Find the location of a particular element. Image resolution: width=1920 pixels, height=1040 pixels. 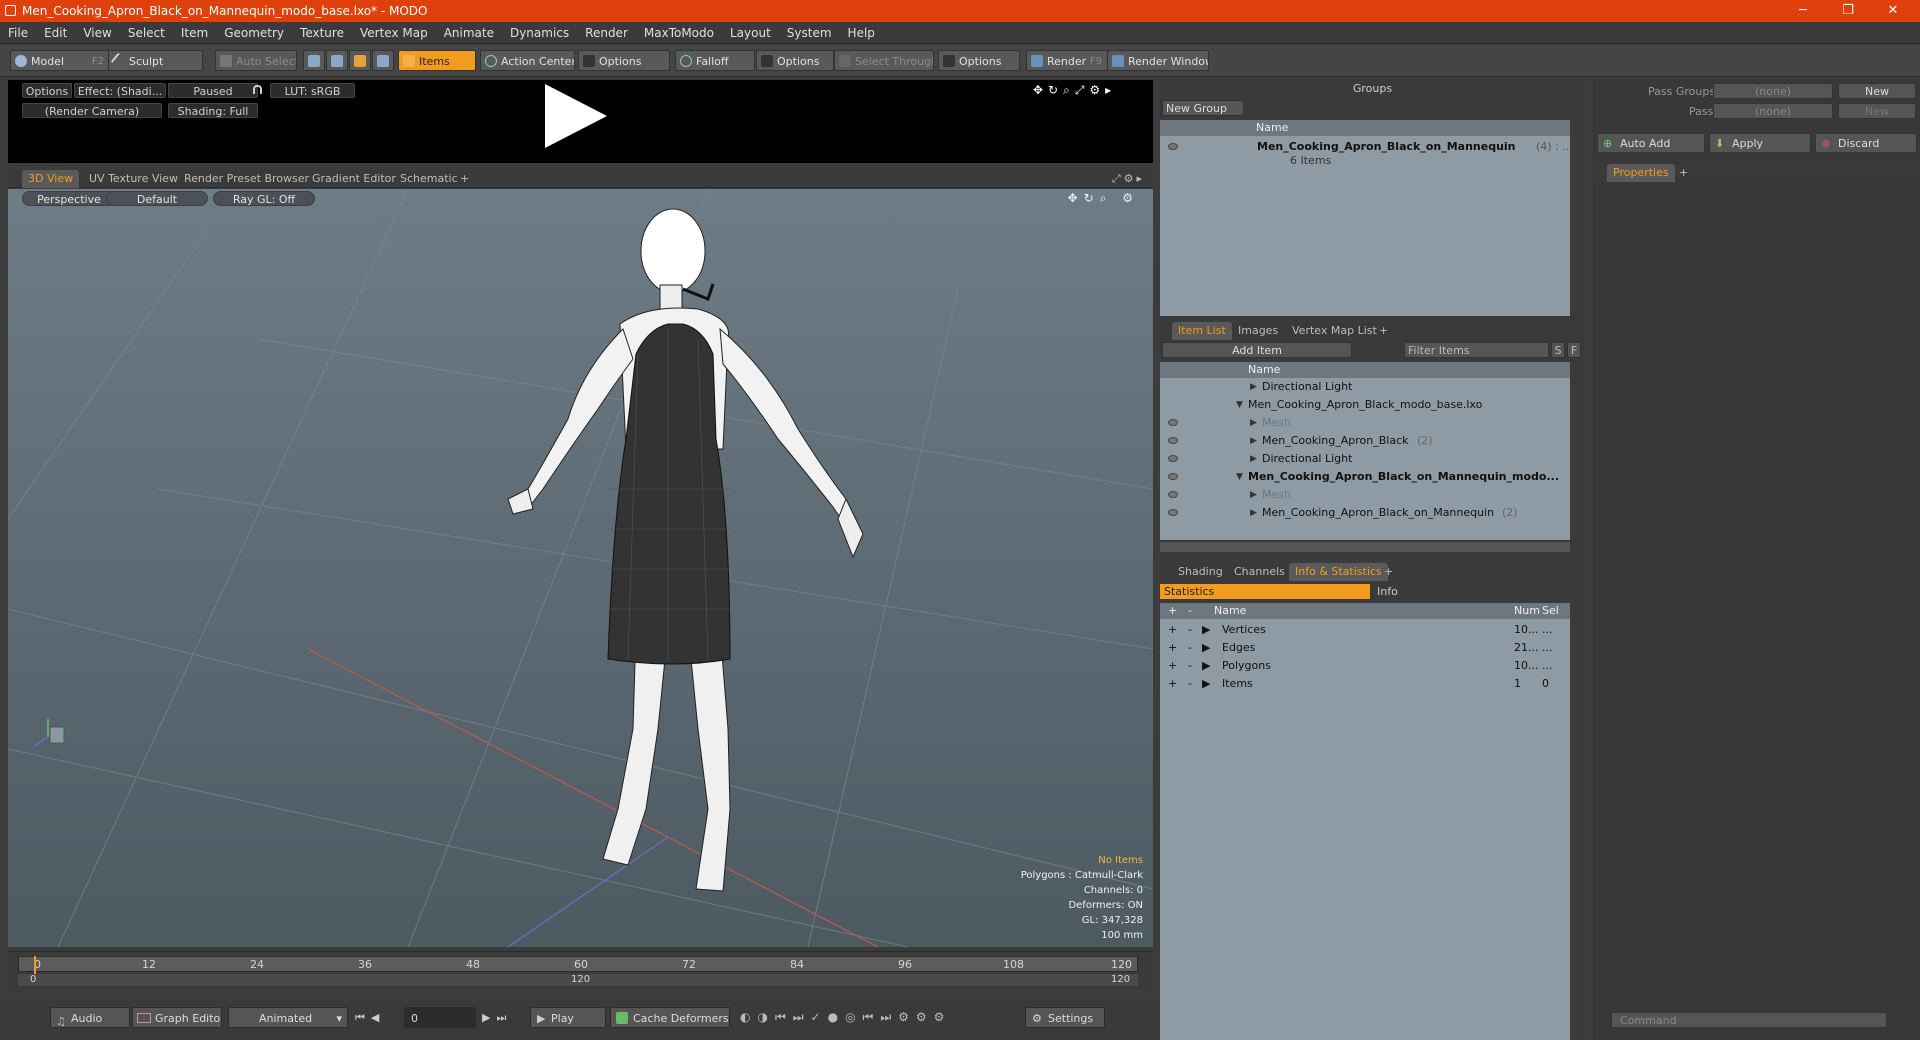

menu-texture: Texture is located at coordinates (322, 33).